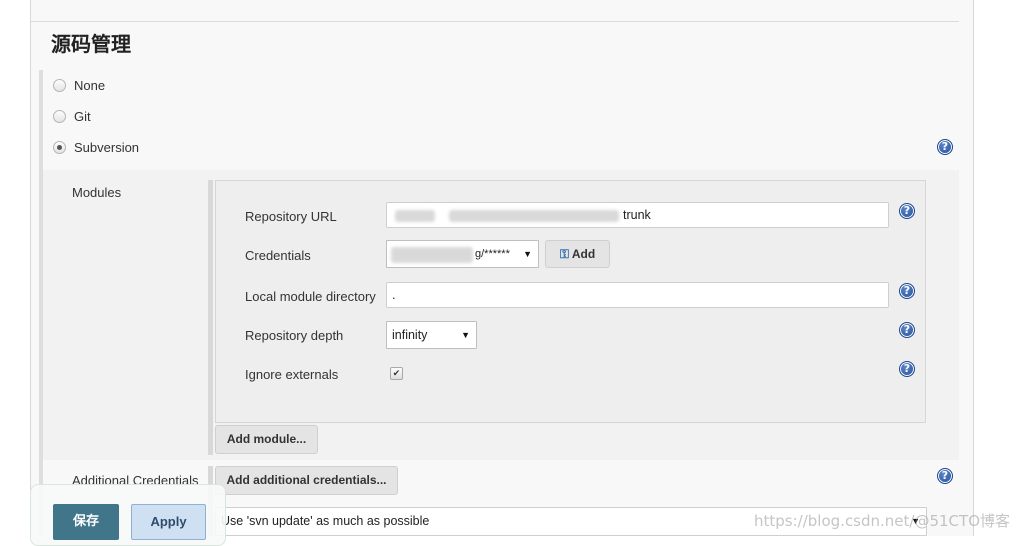 The height and width of the screenshot is (546, 1020). Describe the element at coordinates (410, 335) in the screenshot. I see `repository-depth-value: infinity` at that location.